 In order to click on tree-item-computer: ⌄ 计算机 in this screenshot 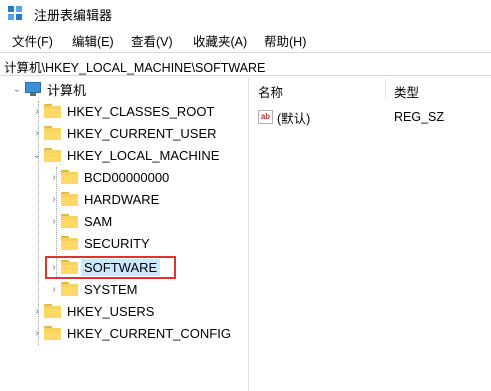, I will do `click(48, 89)`.